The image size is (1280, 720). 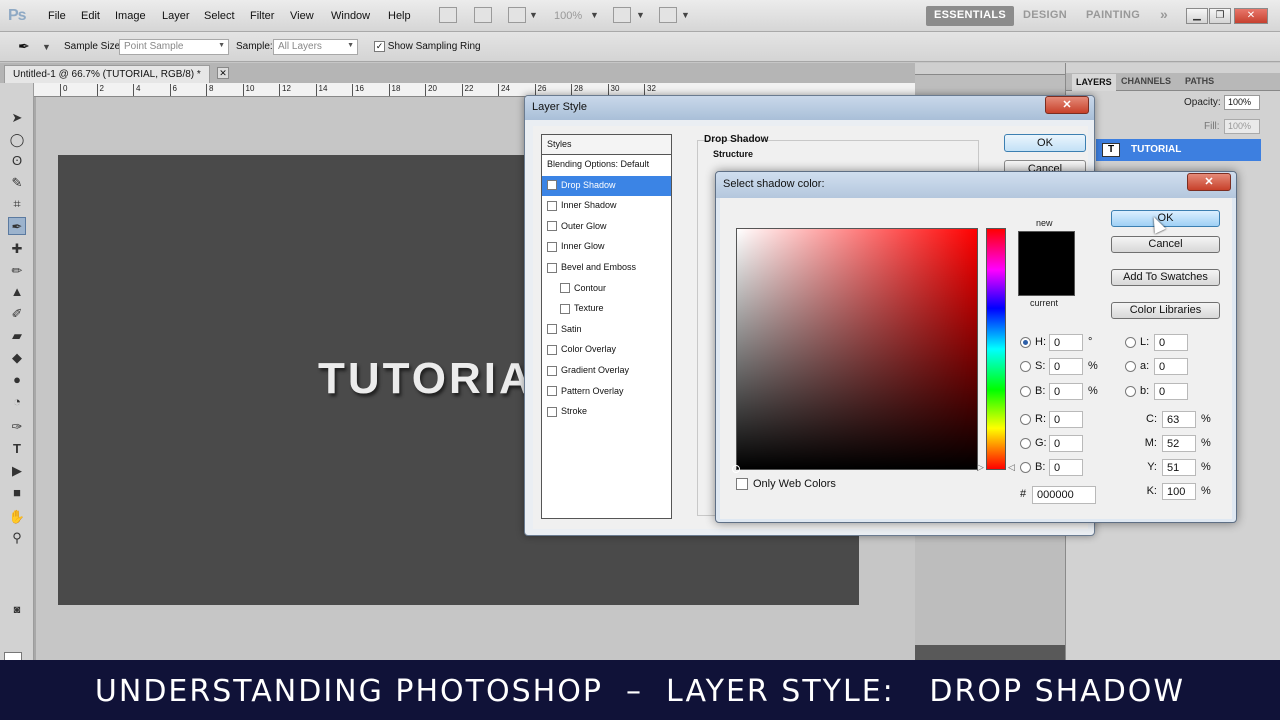 I want to click on lab-l-radio, so click(x=1130, y=342).